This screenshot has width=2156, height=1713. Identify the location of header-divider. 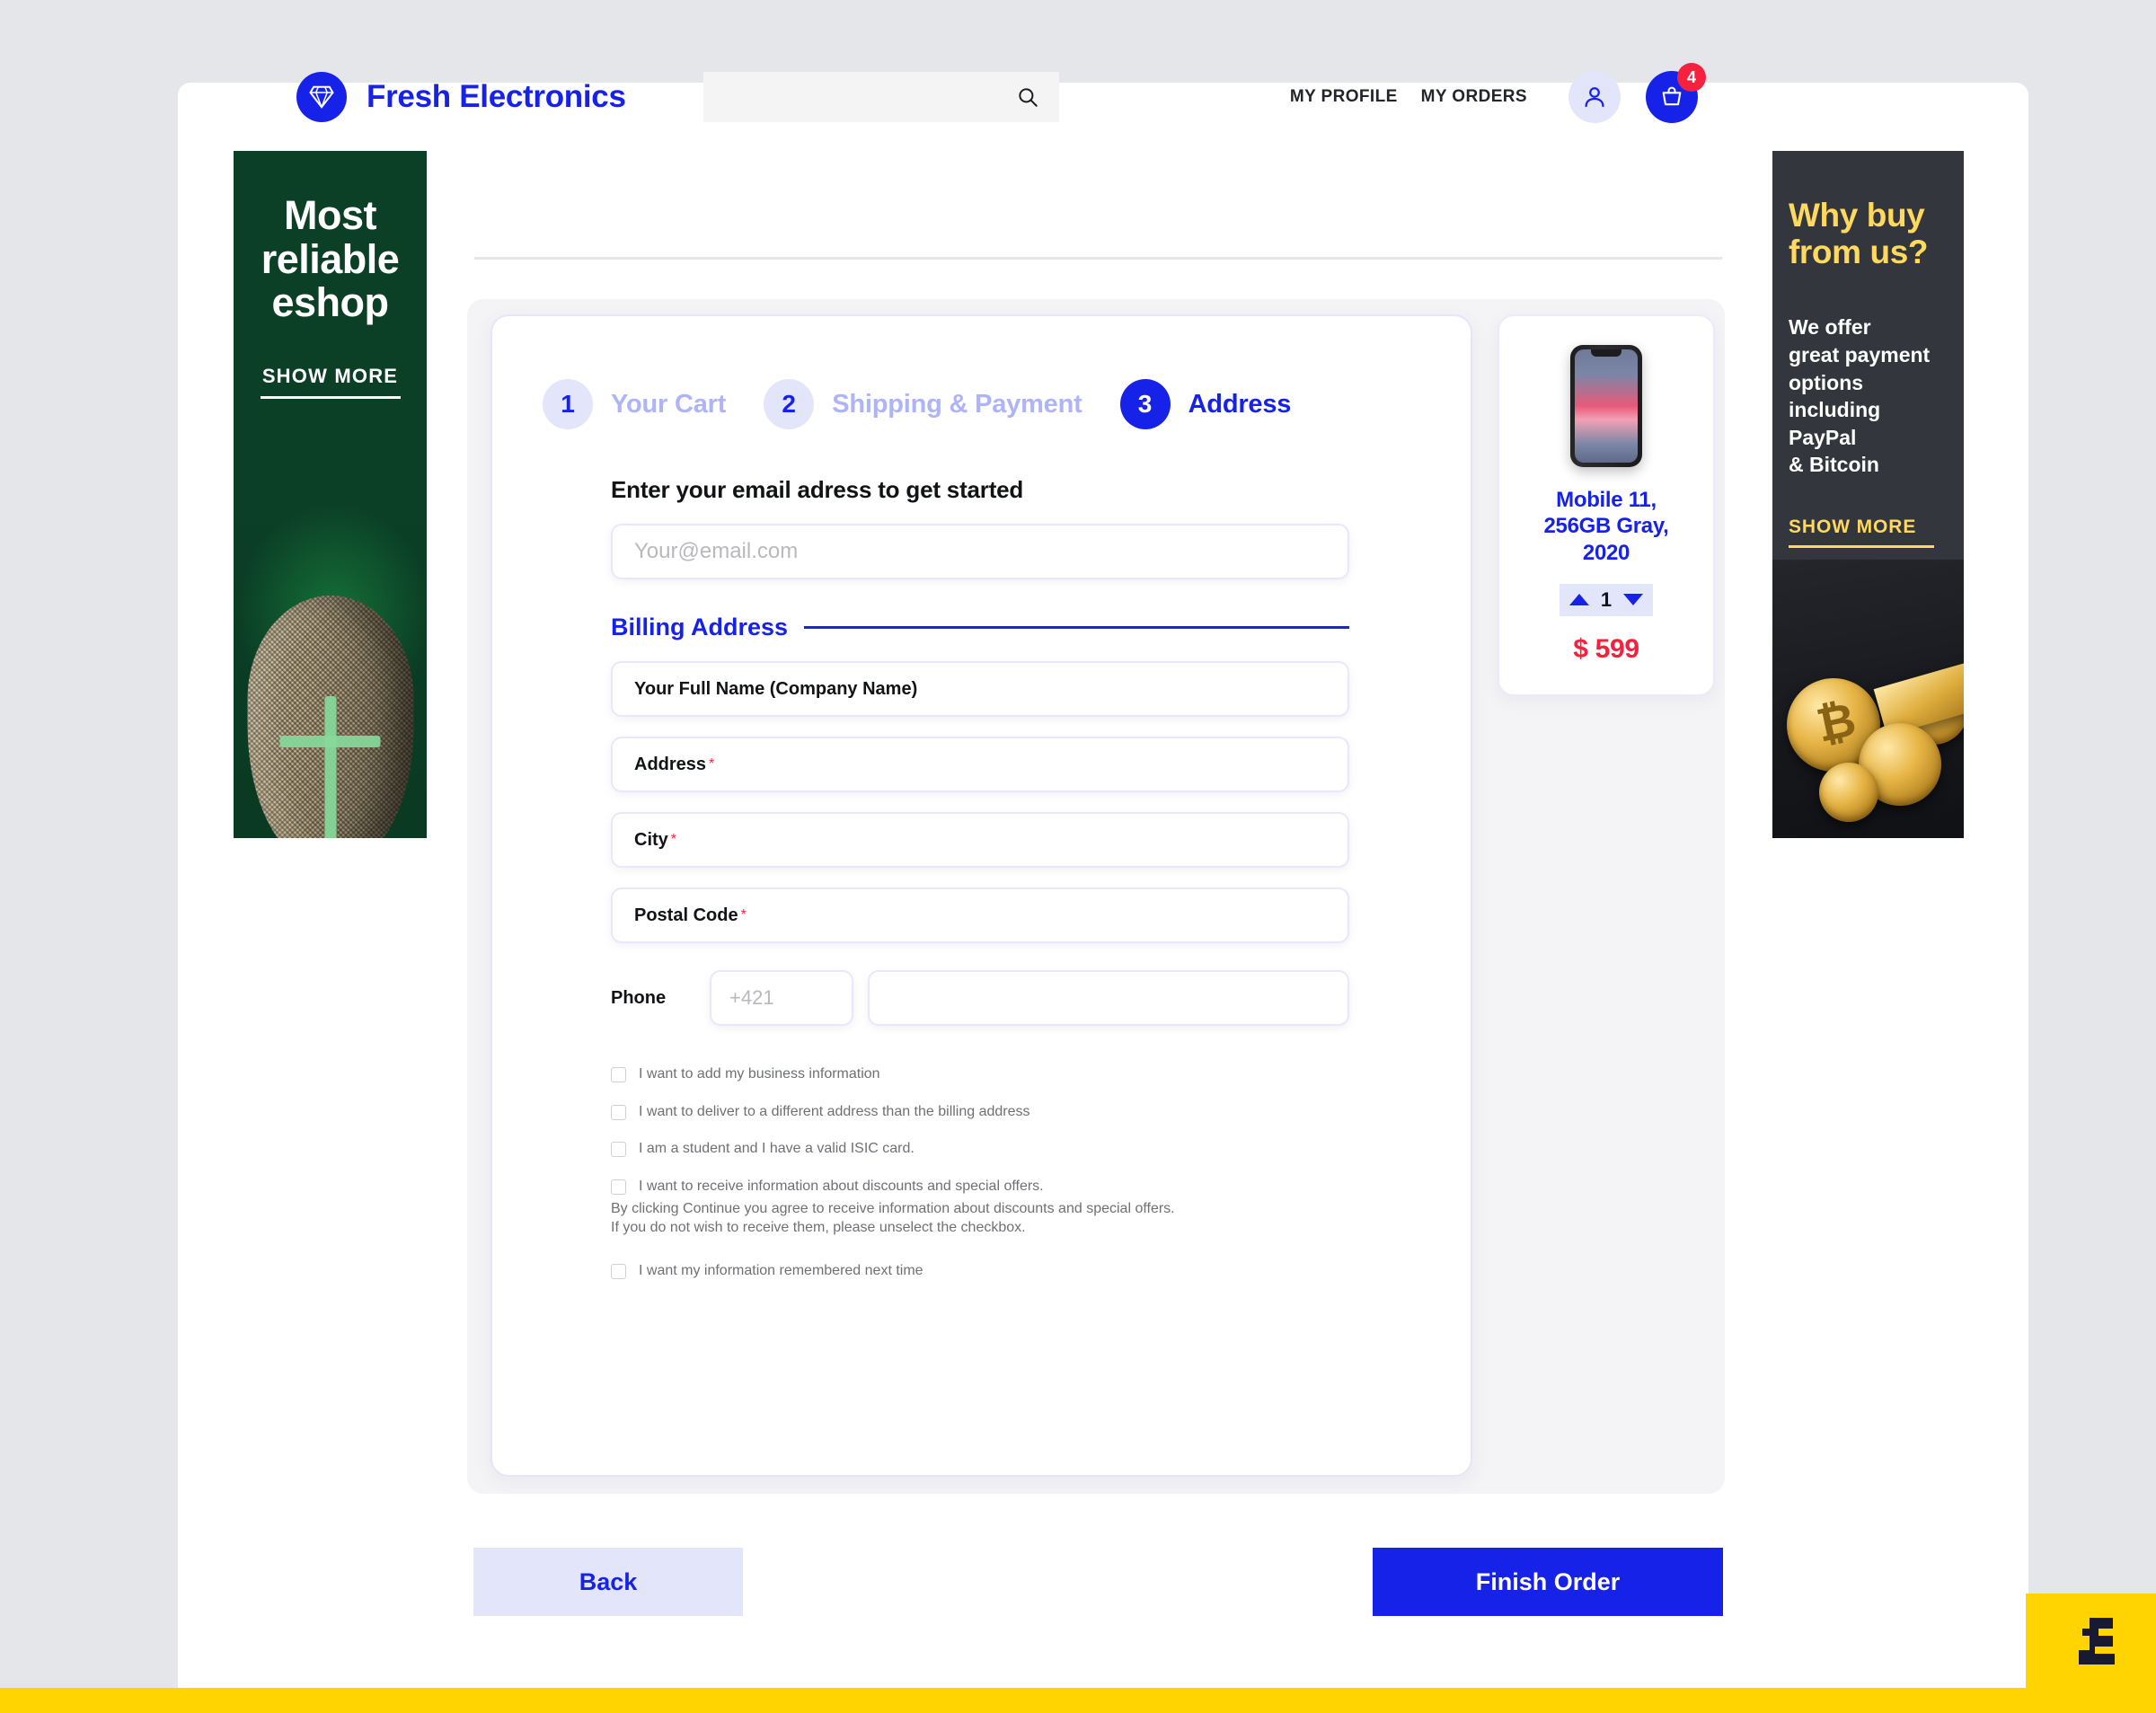
(1098, 258).